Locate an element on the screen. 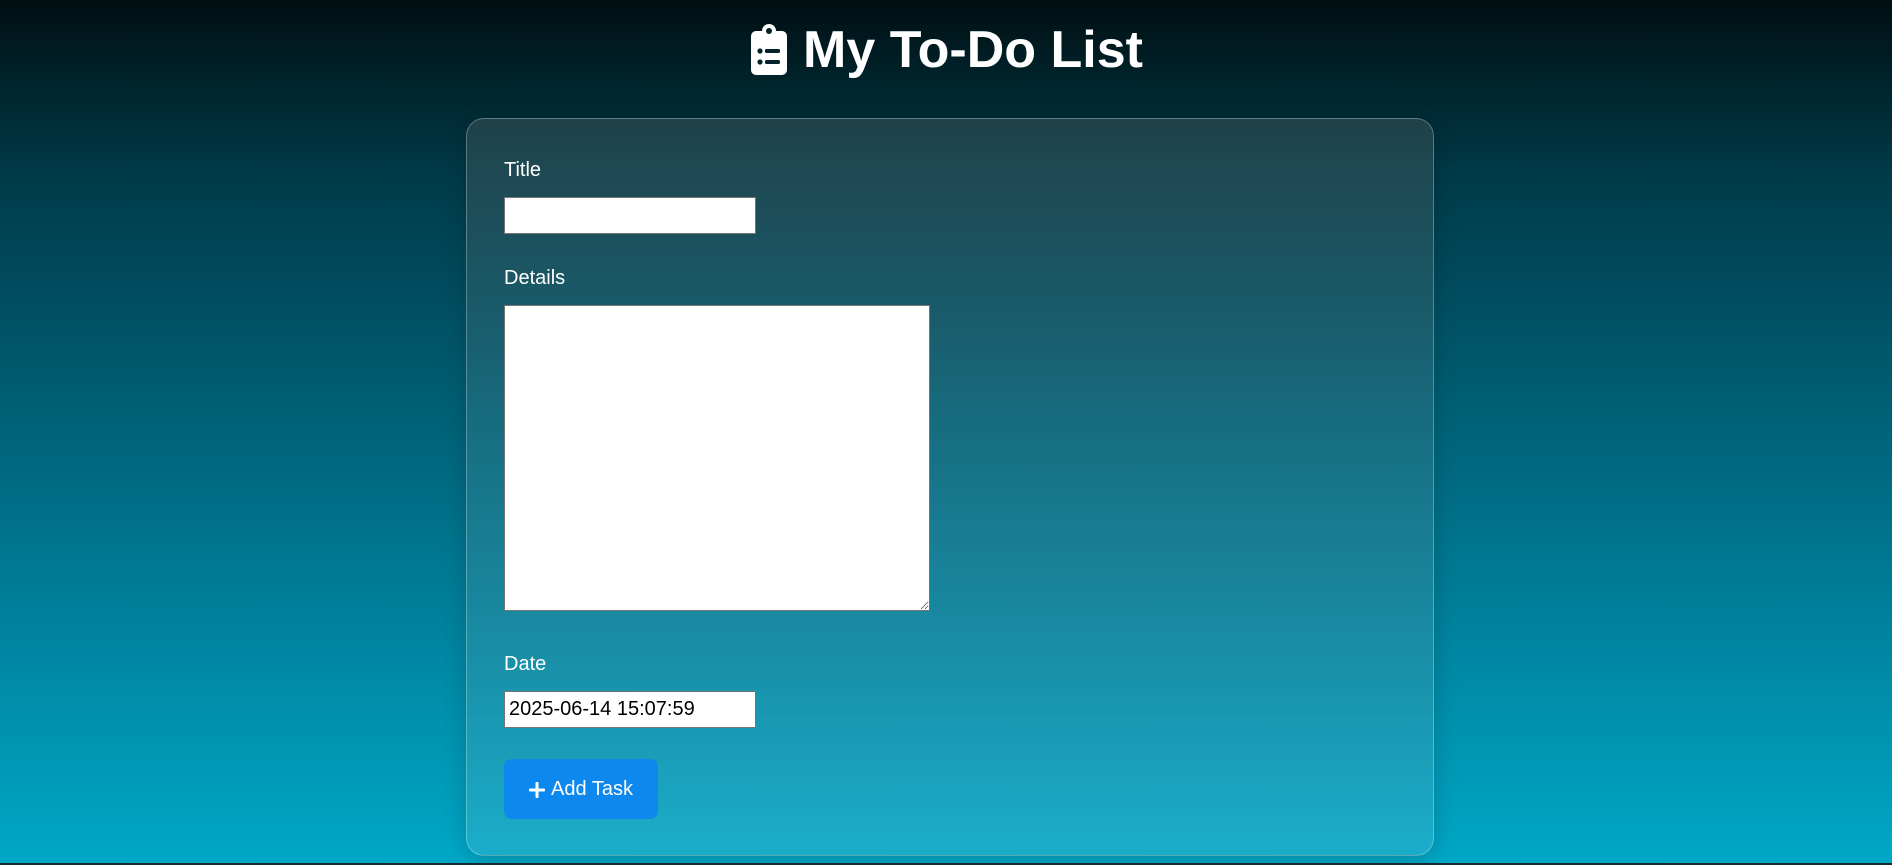 Image resolution: width=1892 pixels, height=865 pixels. page-title: My To-Do List is located at coordinates (973, 50).